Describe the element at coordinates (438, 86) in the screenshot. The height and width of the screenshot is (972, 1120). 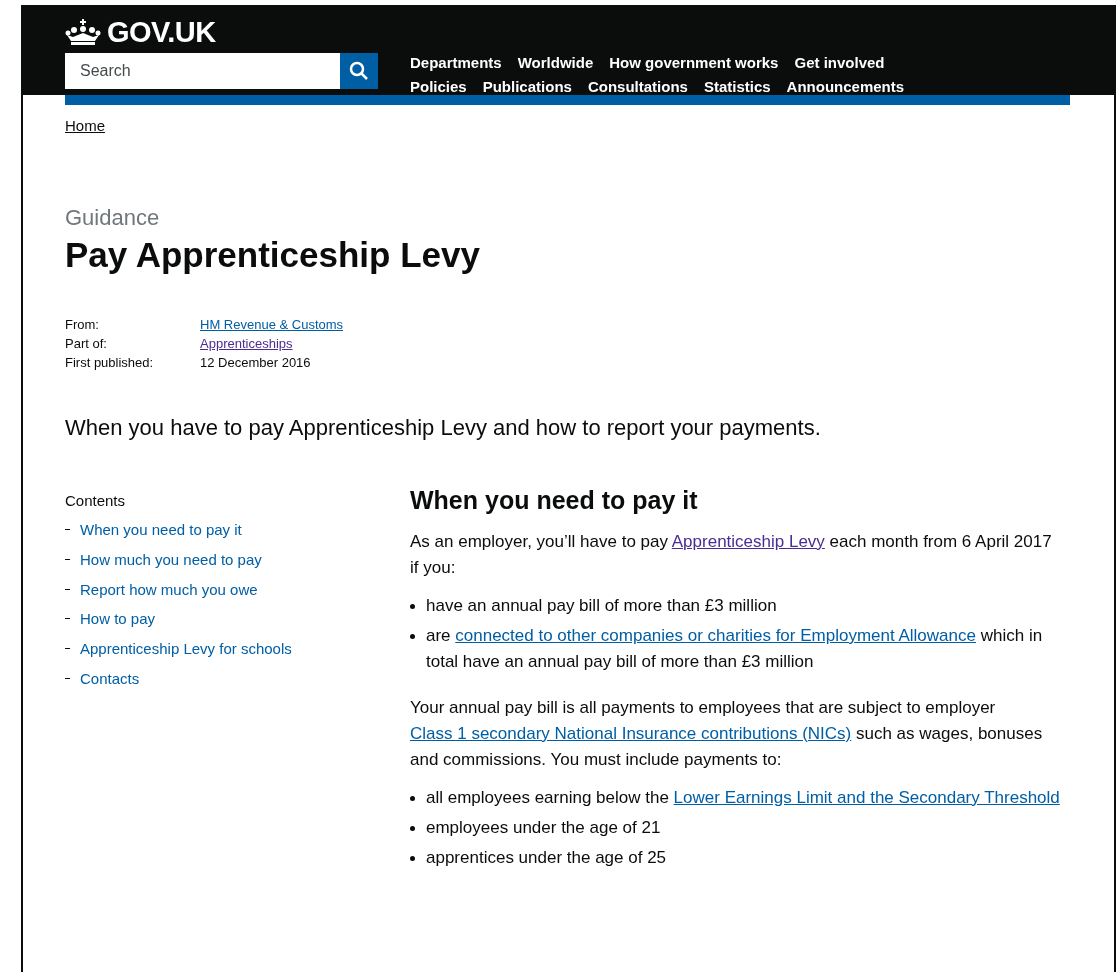
I see `nav-link: Policies` at that location.